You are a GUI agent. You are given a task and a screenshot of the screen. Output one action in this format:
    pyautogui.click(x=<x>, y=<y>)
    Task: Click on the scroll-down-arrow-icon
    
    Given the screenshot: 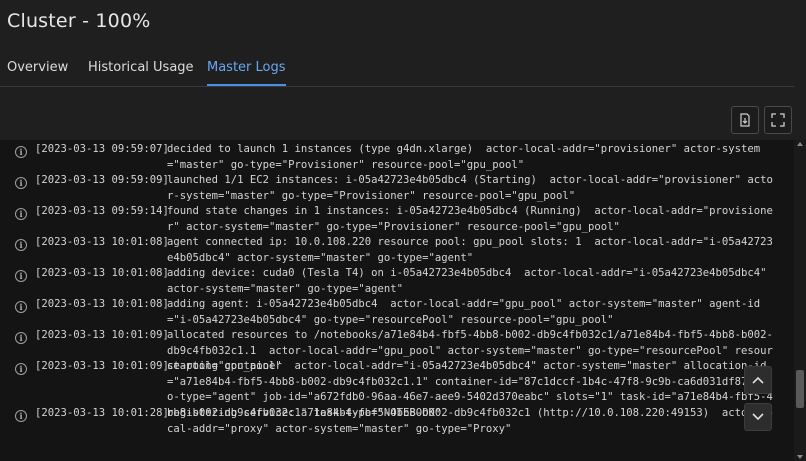 What is the action you would take?
    pyautogui.click(x=800, y=457)
    